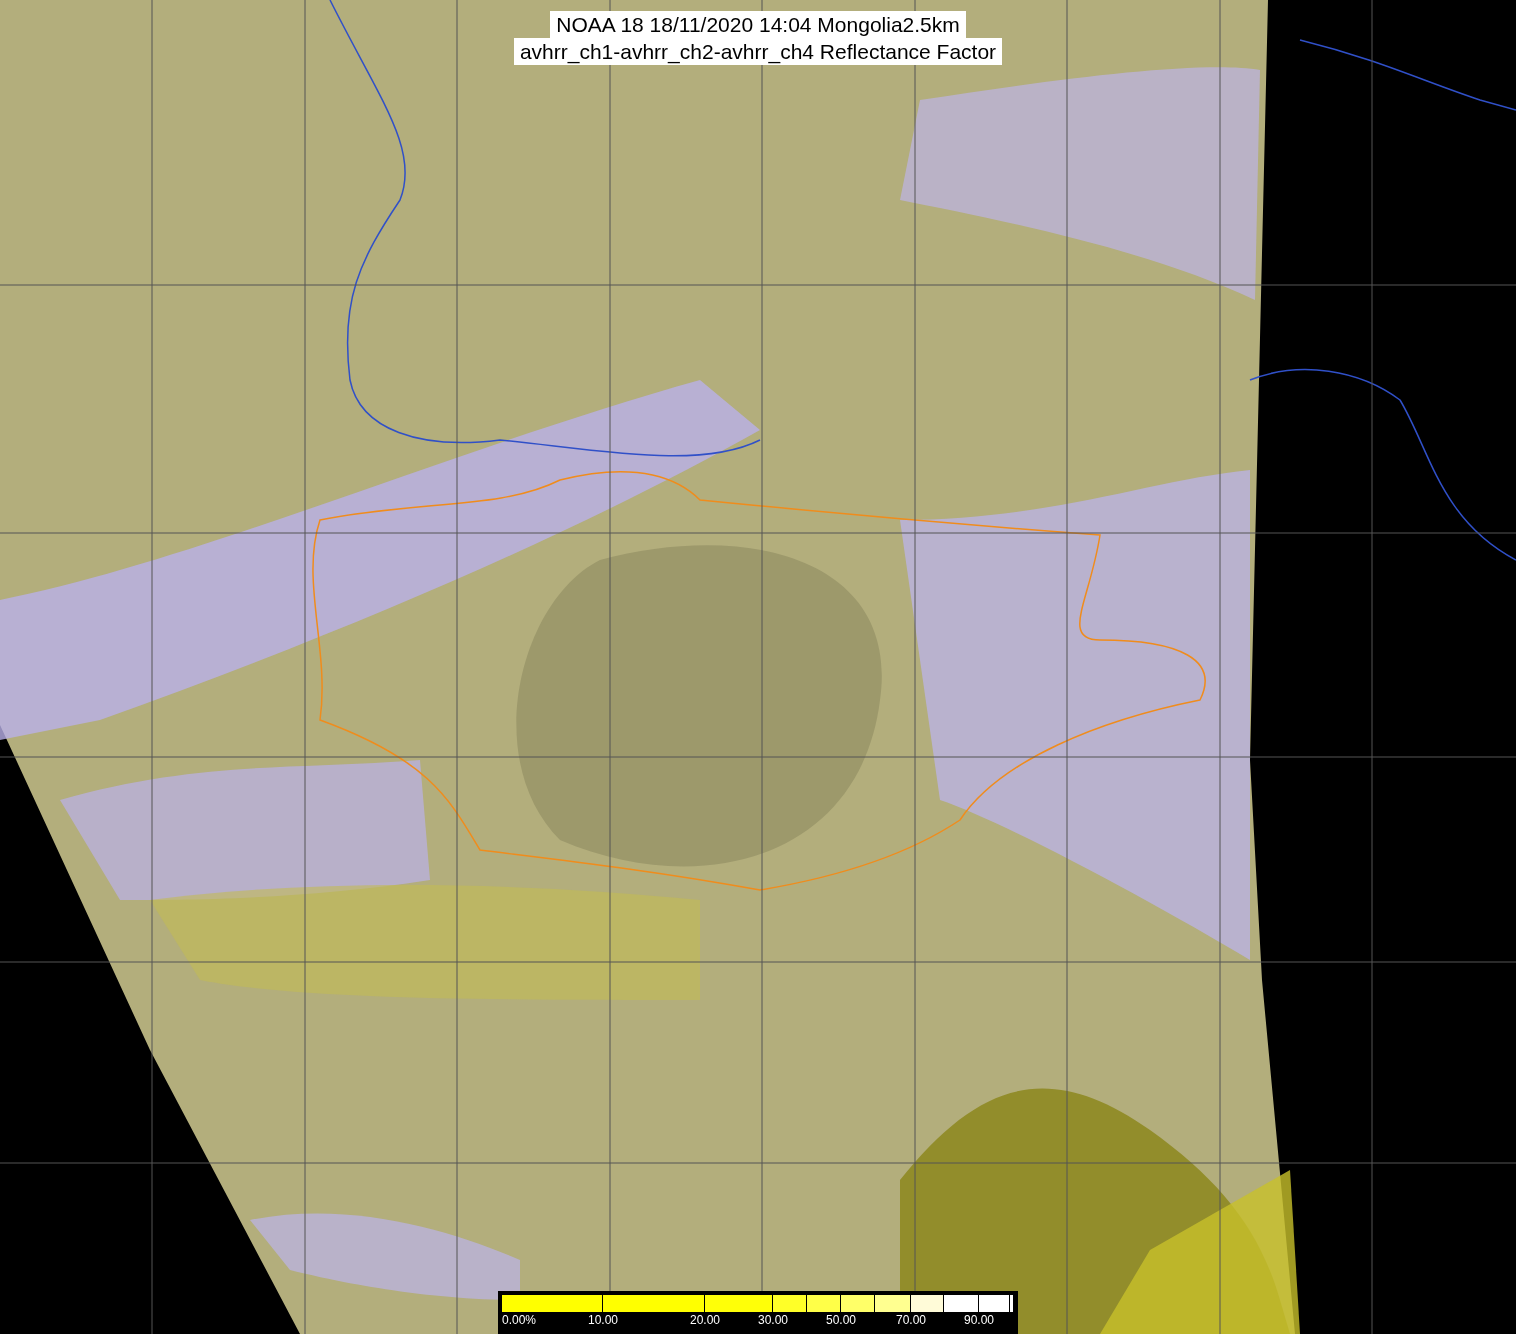  Describe the element at coordinates (979, 1320) in the screenshot. I see `colorbar-label: 90.00` at that location.